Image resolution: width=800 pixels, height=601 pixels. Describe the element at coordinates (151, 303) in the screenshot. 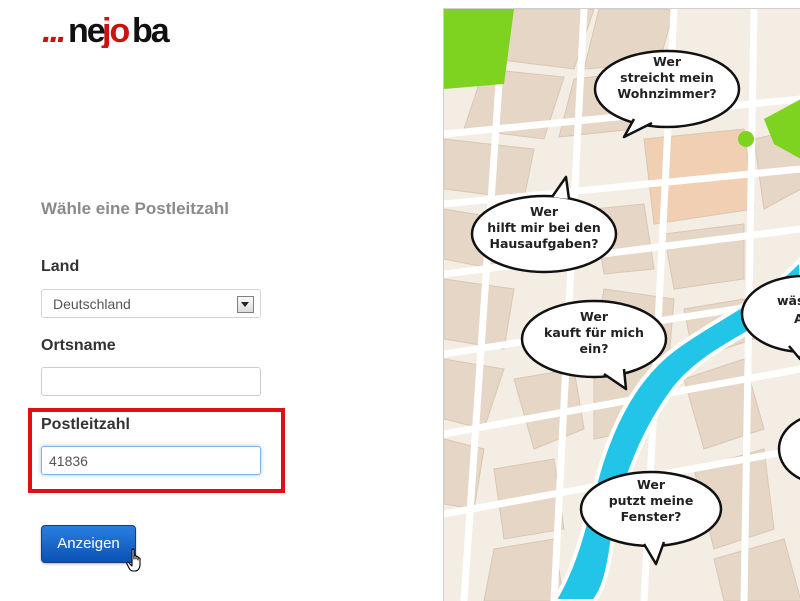

I see `country-select: Deutschland` at that location.